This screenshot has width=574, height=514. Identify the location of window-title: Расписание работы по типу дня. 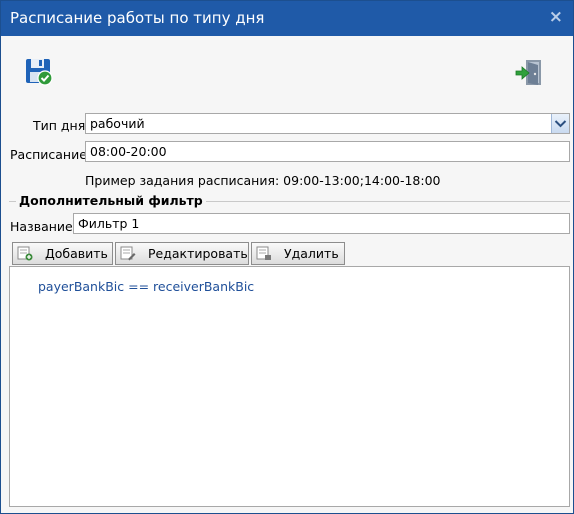
(137, 18).